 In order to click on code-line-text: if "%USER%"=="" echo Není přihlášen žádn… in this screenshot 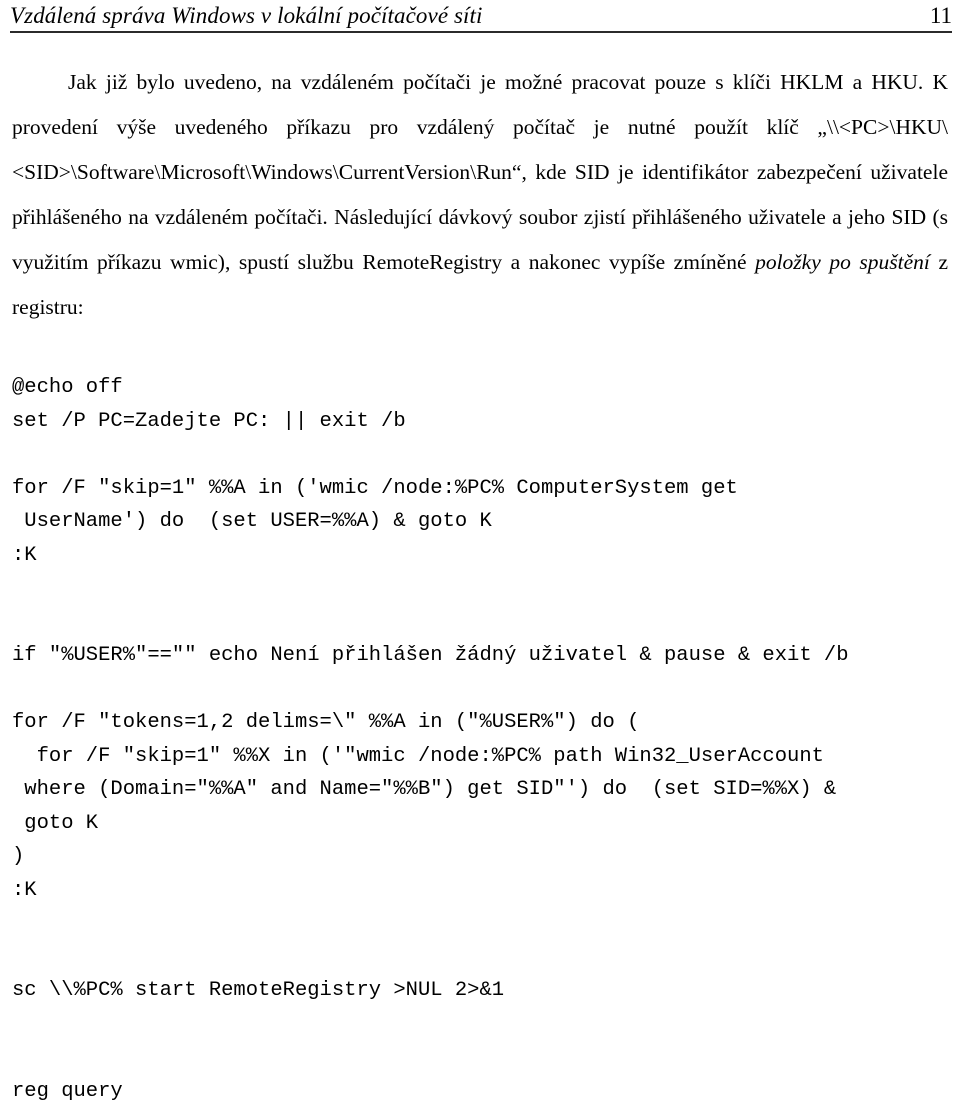, I will do `click(430, 655)`.